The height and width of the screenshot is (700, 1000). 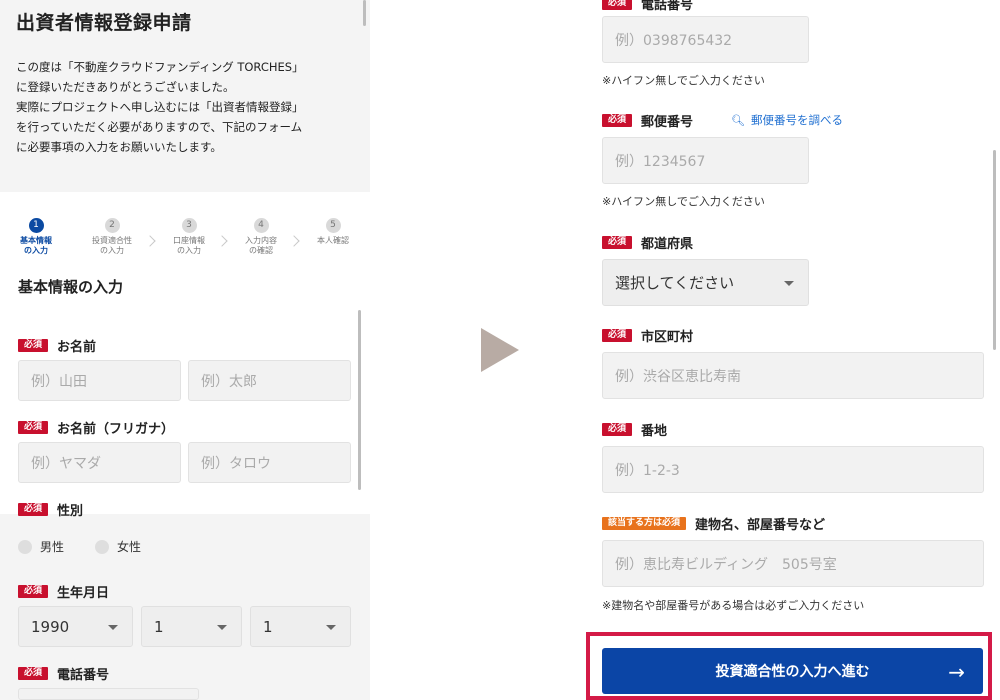 What do you see at coordinates (713, 523) in the screenshot?
I see `building-label: 該当する方は必須 建物名、部屋番号など` at bounding box center [713, 523].